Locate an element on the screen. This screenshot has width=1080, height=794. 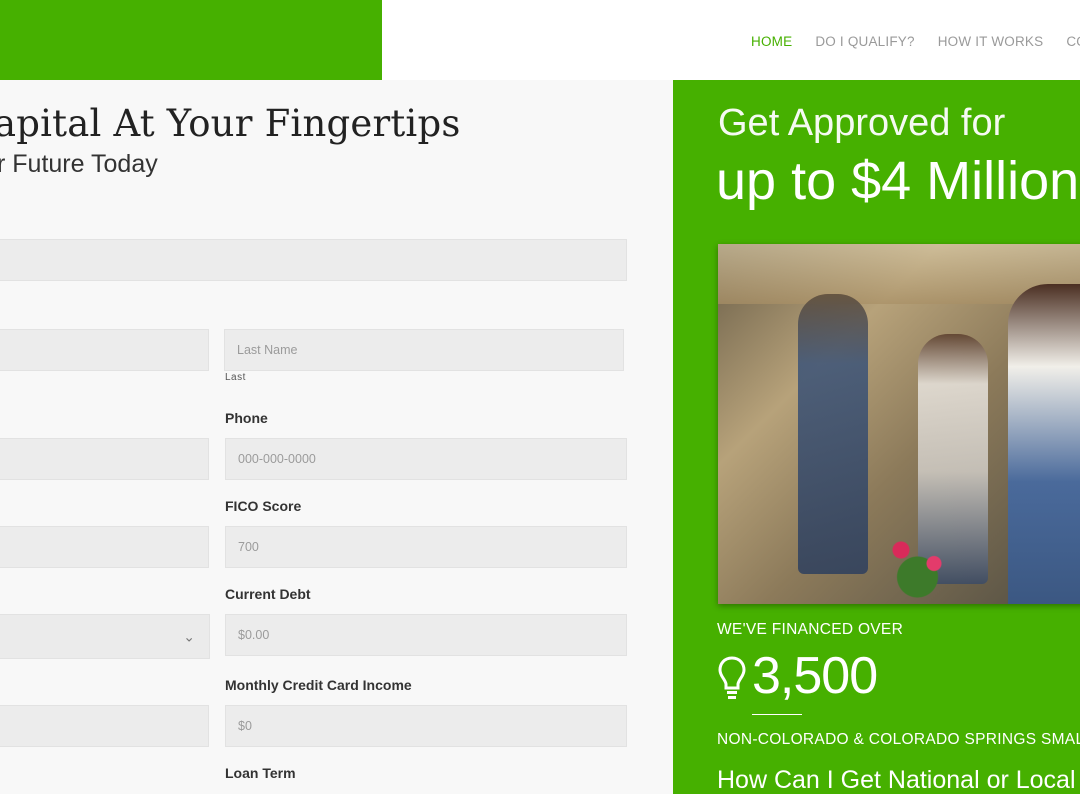
nav-home: HOME is located at coordinates (771, 41).